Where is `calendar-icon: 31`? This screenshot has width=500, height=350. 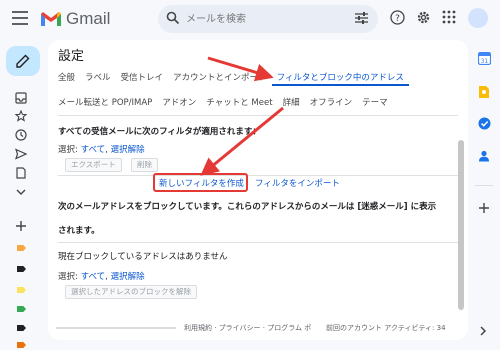
calendar-icon: 31 is located at coordinates (484, 58).